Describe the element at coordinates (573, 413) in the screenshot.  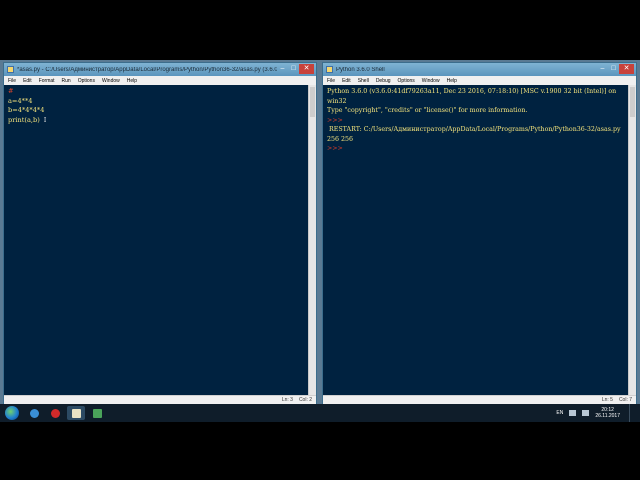
I see `network-icon` at that location.